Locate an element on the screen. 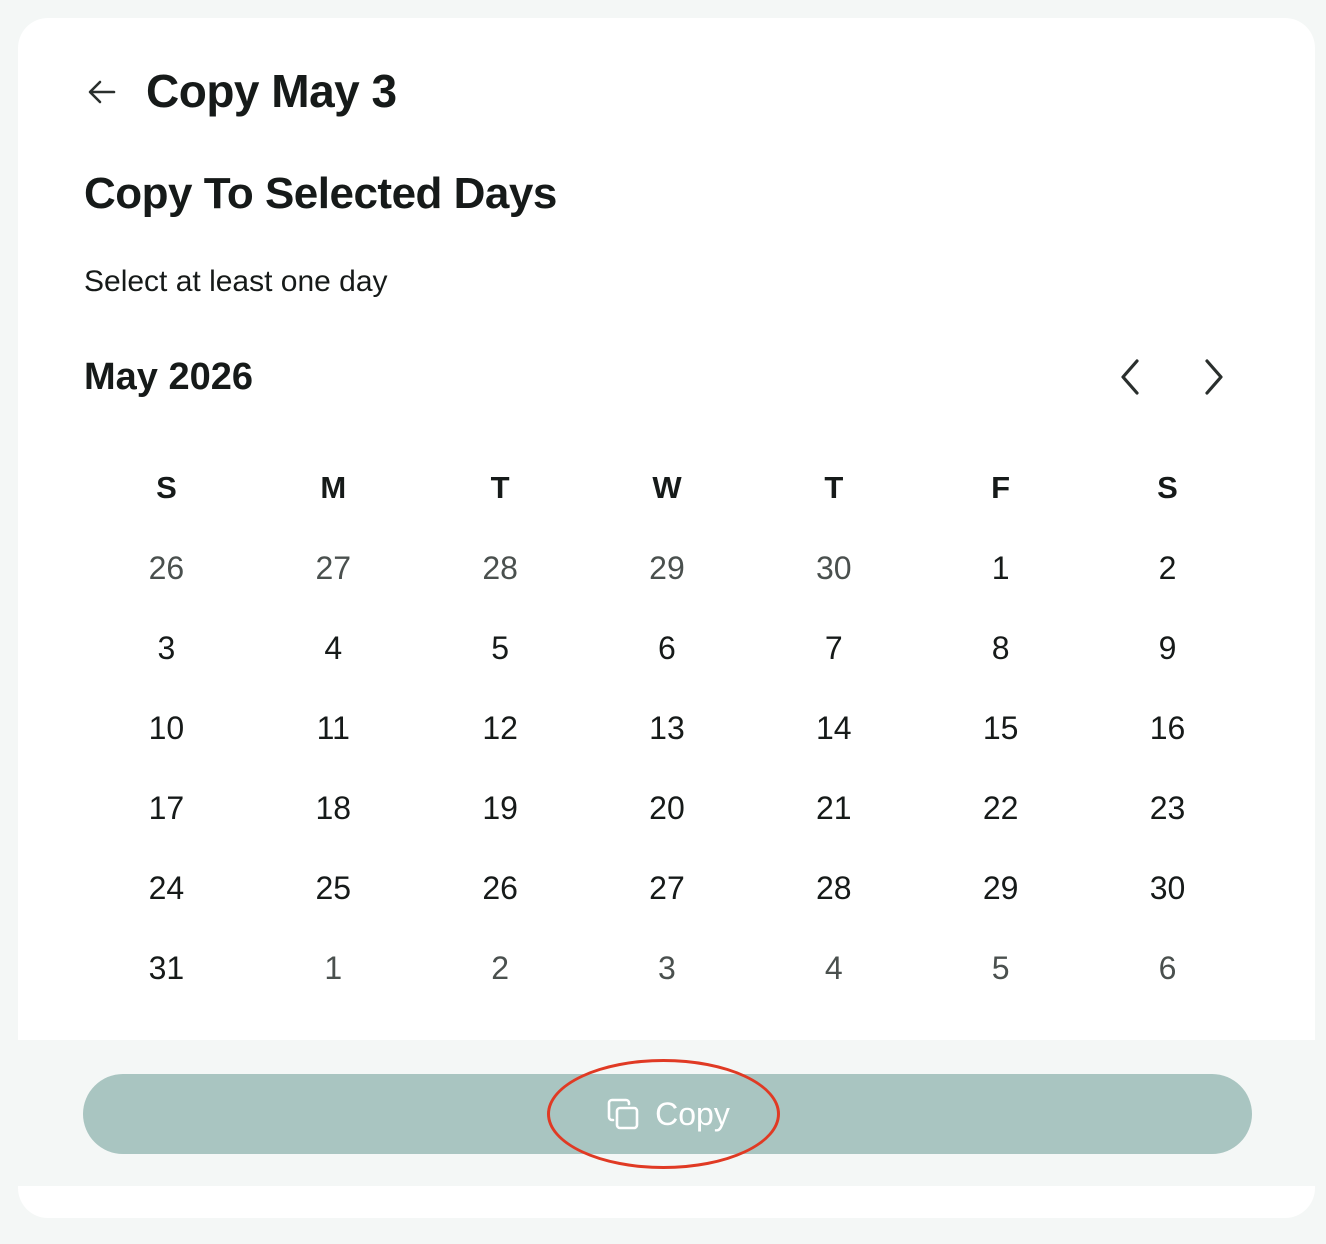 The width and height of the screenshot is (1326, 1244). copy-button: Copy is located at coordinates (667, 1114).